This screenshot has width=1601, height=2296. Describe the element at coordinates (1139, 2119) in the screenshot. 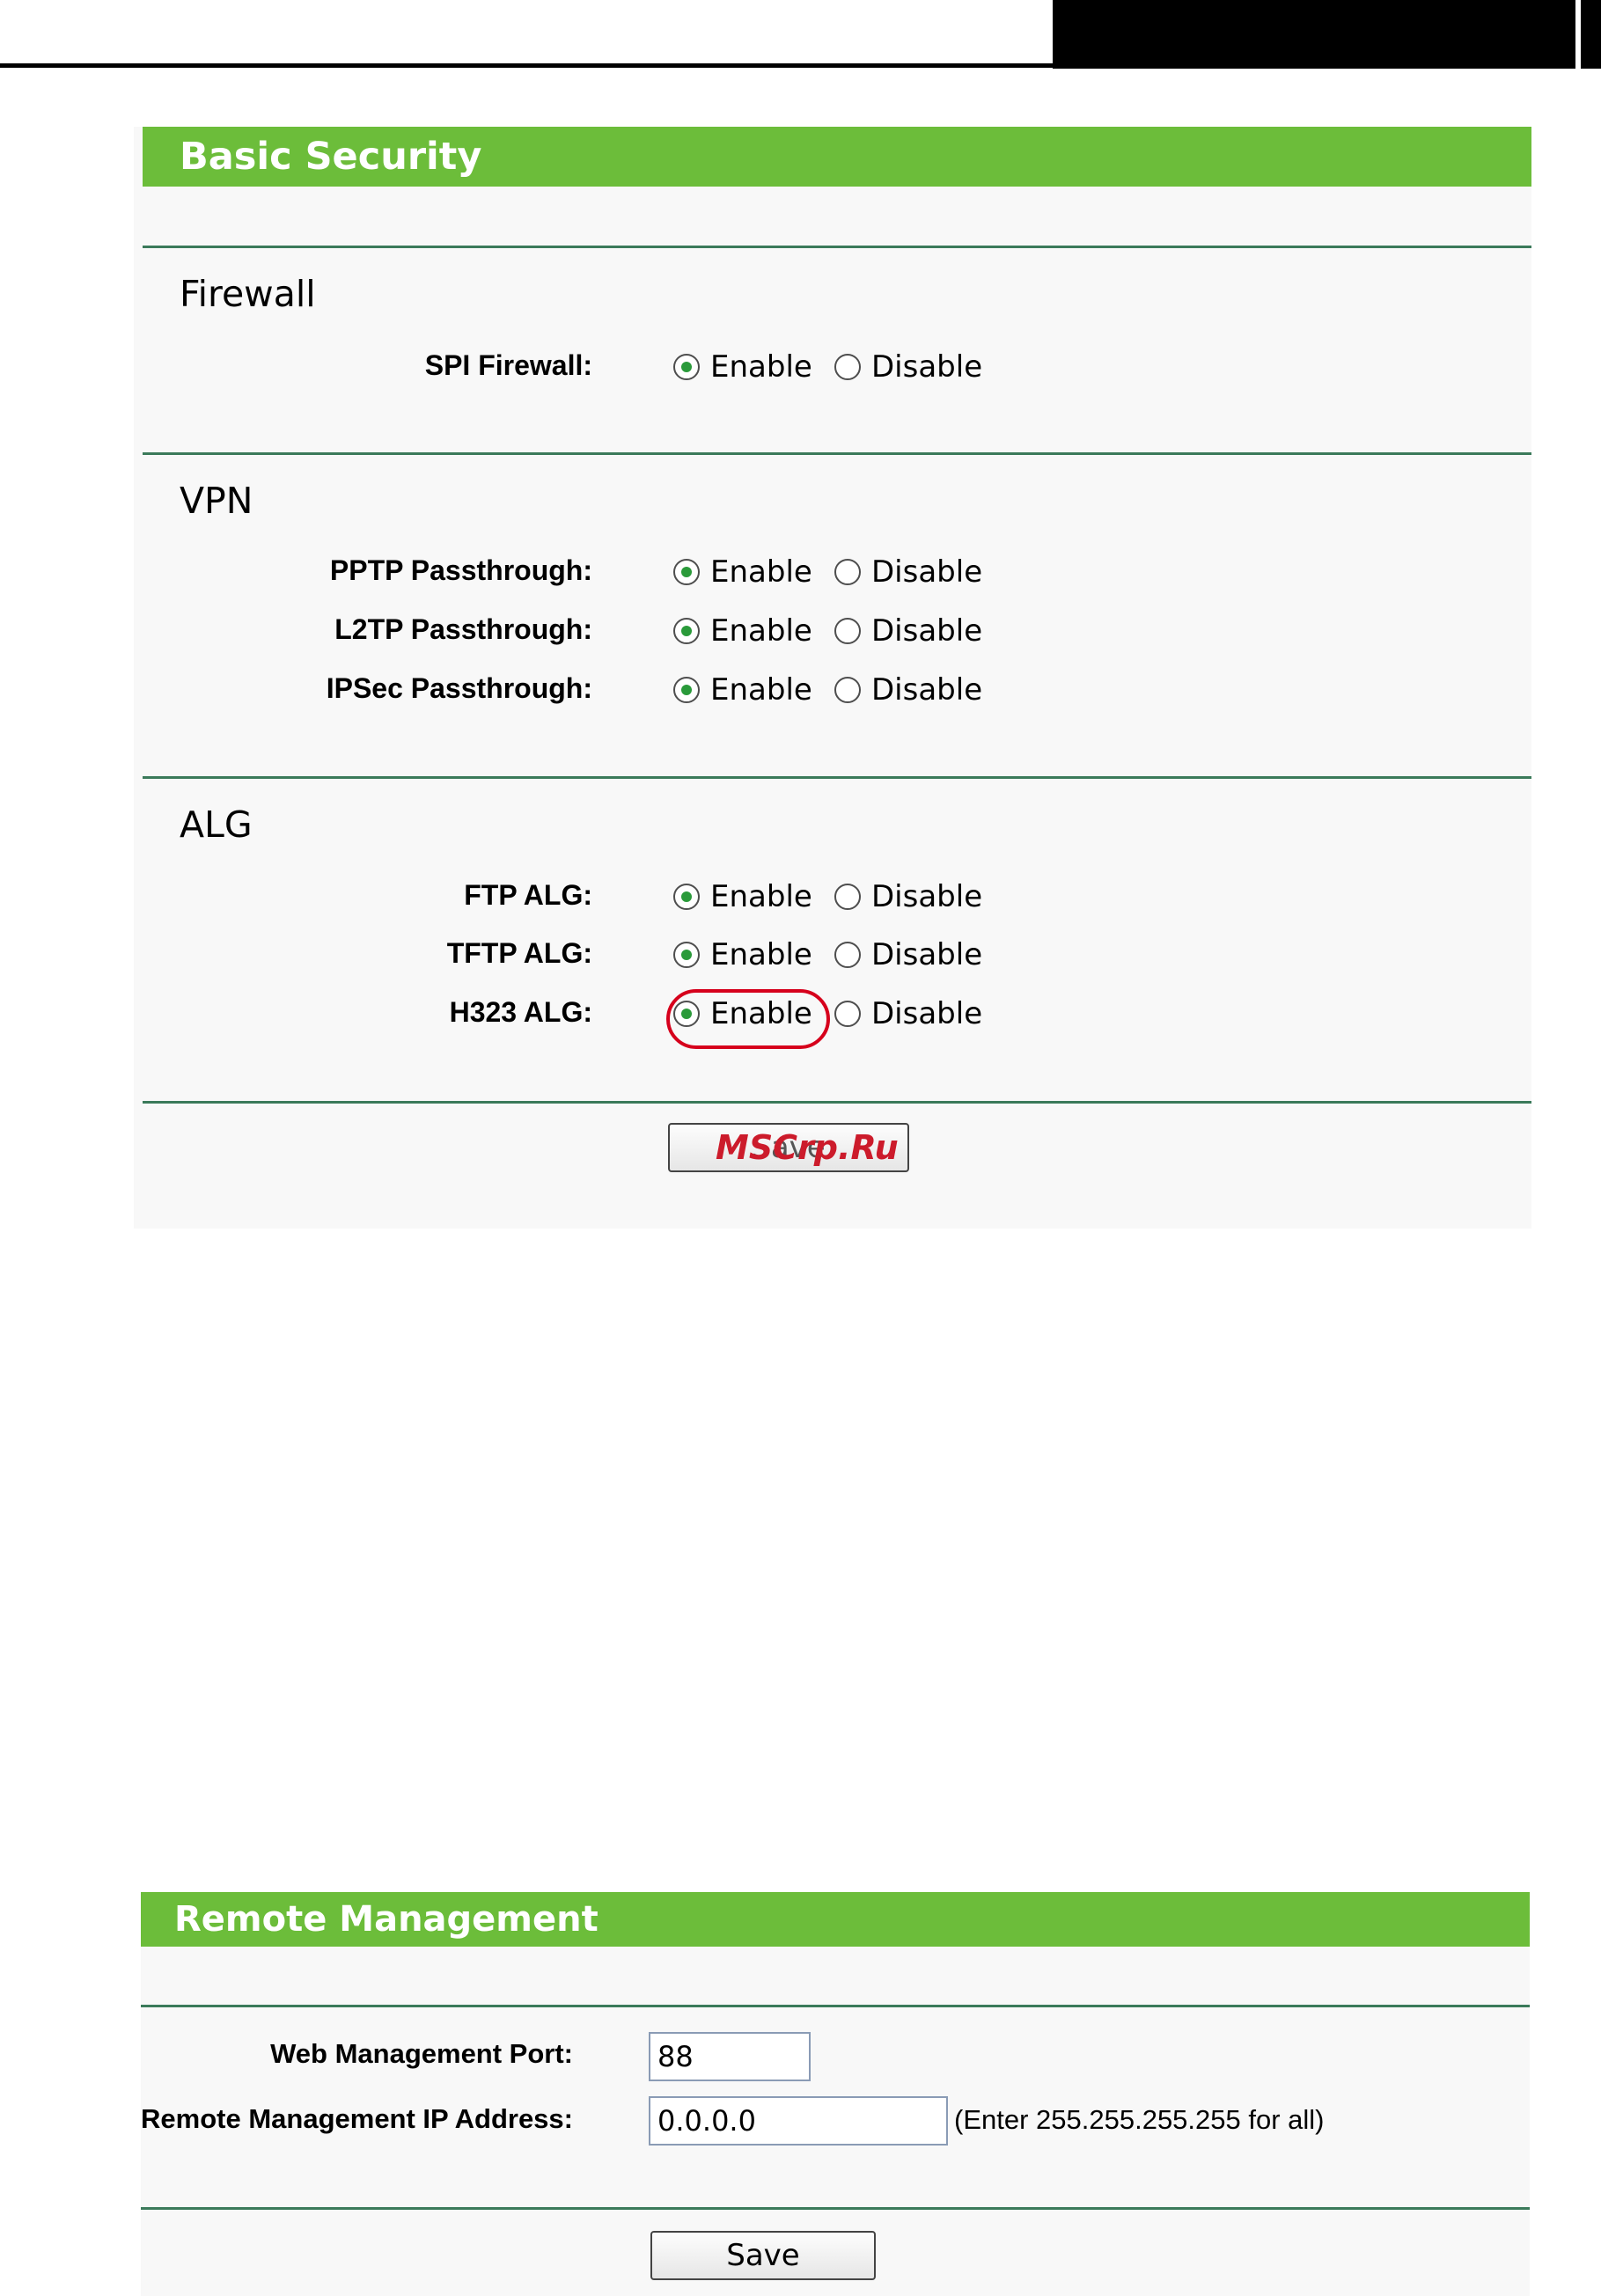

I see `remote-ip-hint: (Enter 255.255.255.255 for all)` at that location.